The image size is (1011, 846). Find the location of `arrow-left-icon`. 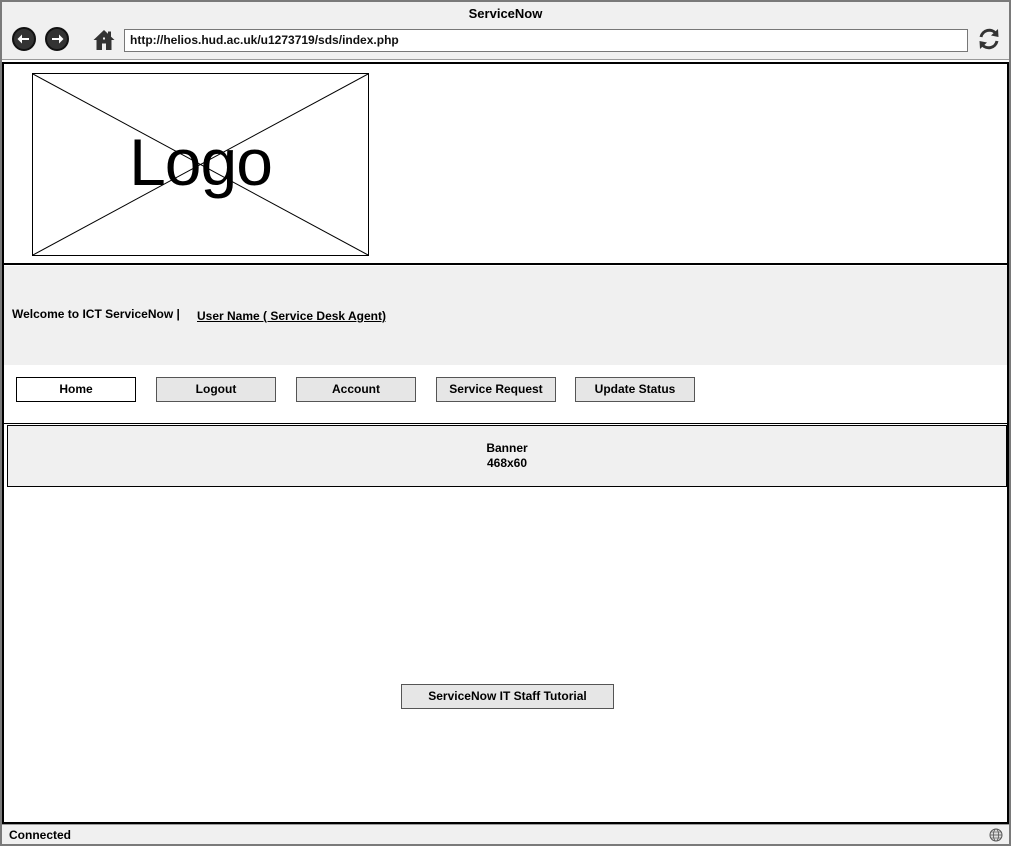

arrow-left-icon is located at coordinates (23, 39).